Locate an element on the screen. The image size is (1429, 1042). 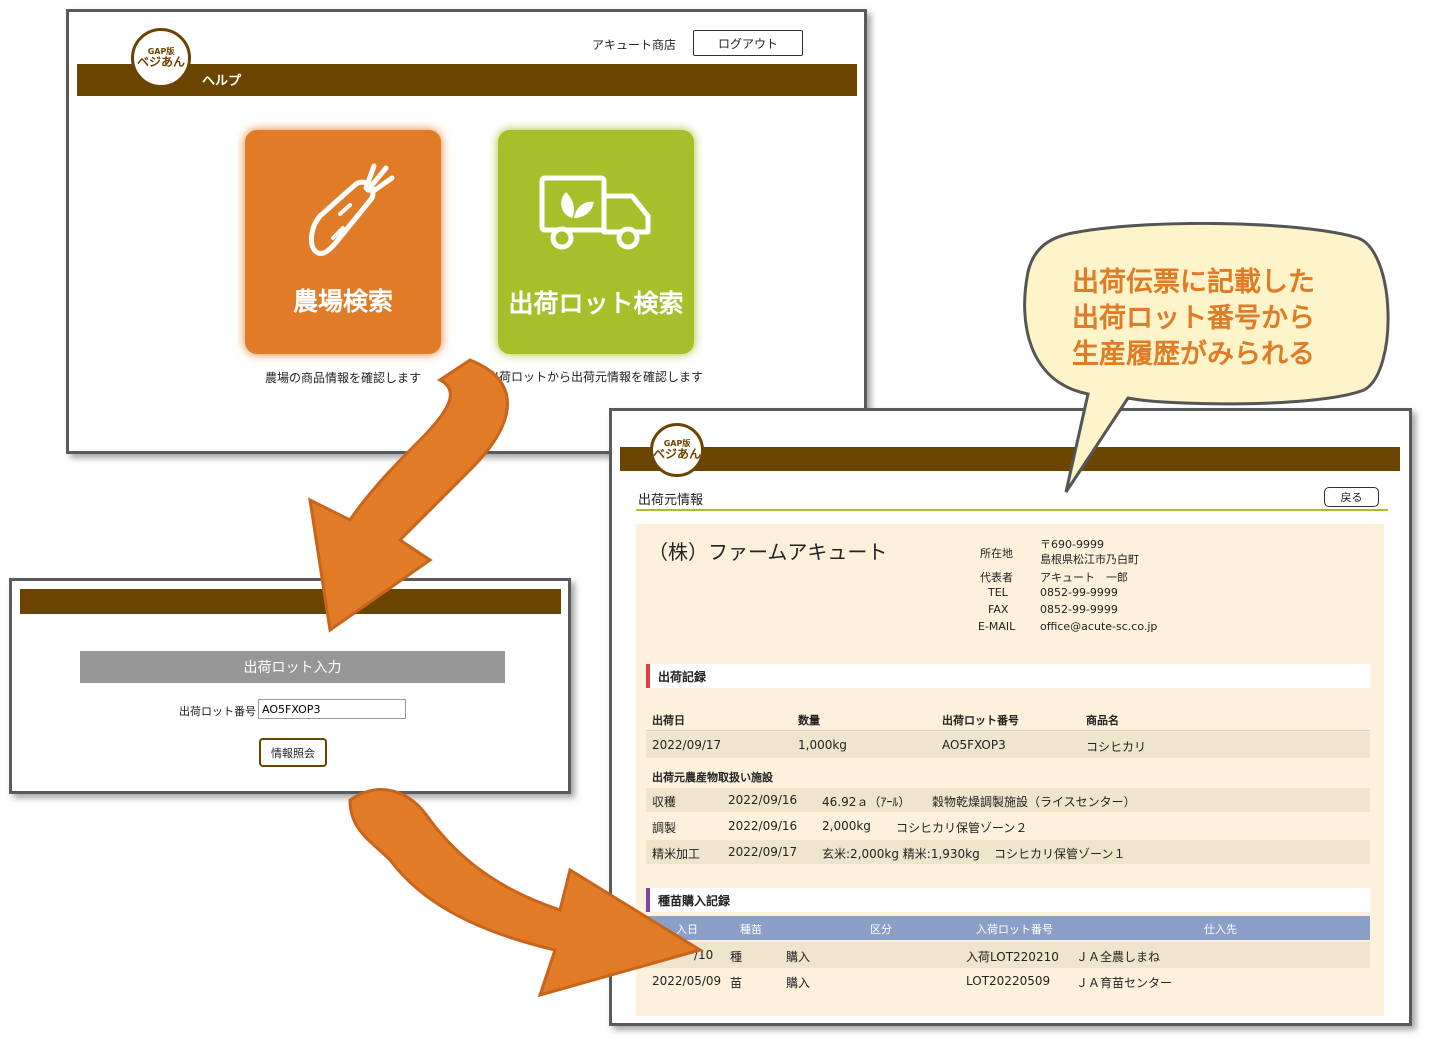
farm-search-caption: 農場の商品情報を確認します is located at coordinates (343, 378).